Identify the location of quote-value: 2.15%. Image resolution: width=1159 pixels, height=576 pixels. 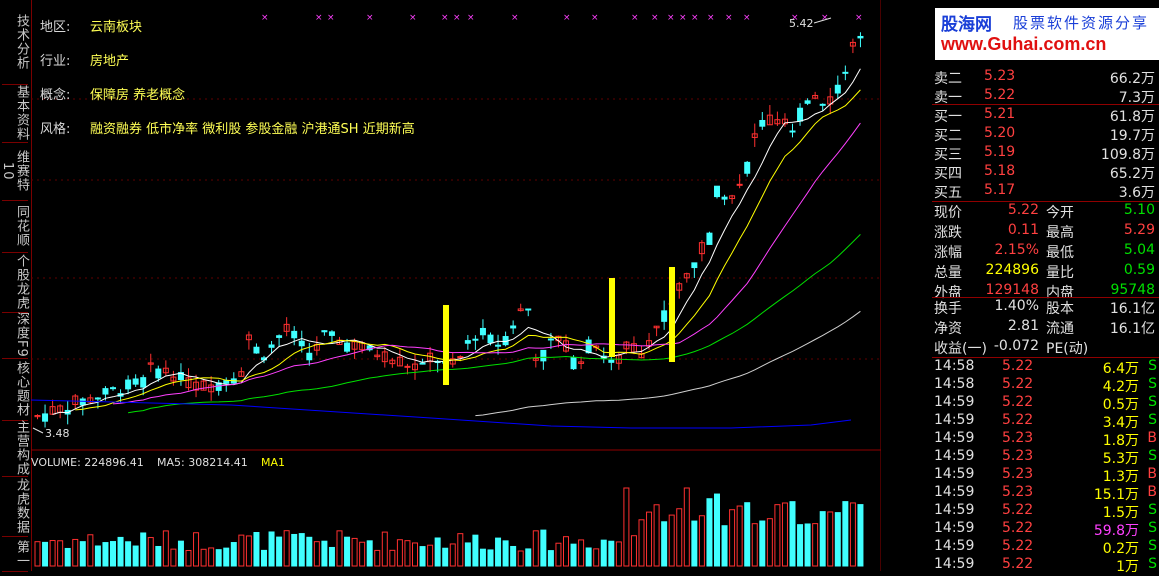
(1016, 250).